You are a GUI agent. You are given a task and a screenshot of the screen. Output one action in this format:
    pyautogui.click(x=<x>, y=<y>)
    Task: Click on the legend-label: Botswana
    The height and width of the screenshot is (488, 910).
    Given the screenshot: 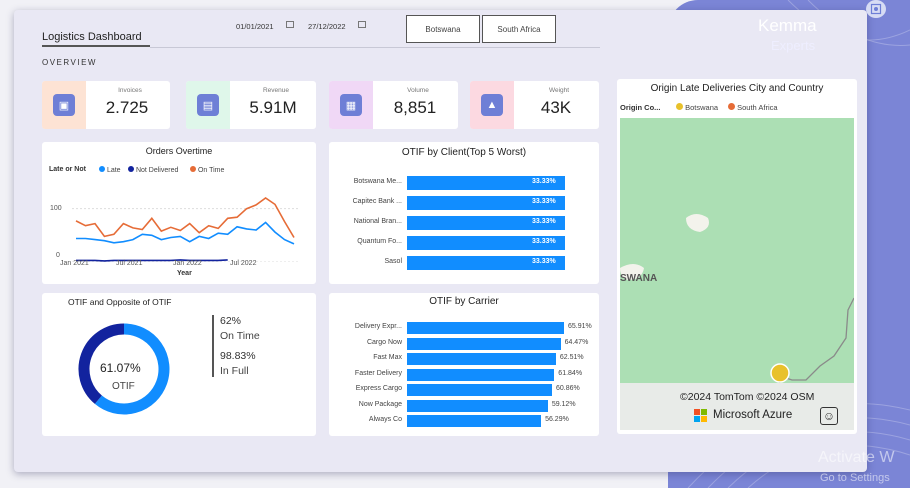 What is the action you would take?
    pyautogui.click(x=702, y=107)
    